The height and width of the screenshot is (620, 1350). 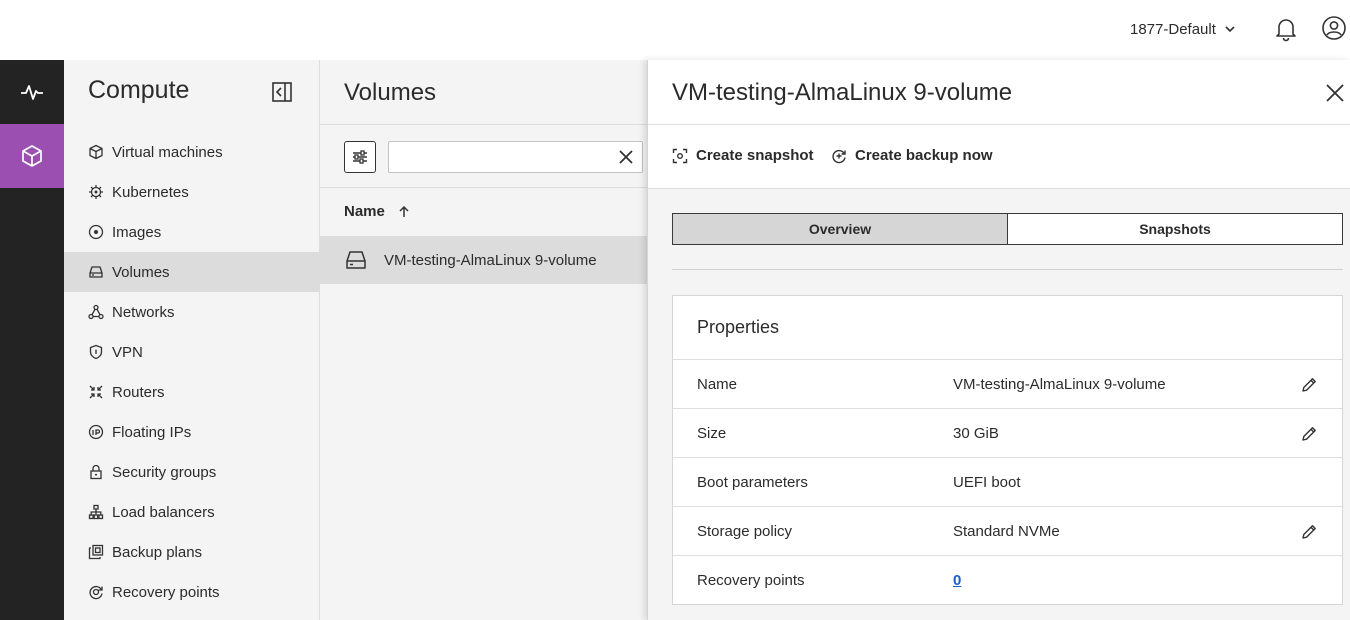 I want to click on property-row-recovery-points: Recovery points 0, so click(x=1007, y=580).